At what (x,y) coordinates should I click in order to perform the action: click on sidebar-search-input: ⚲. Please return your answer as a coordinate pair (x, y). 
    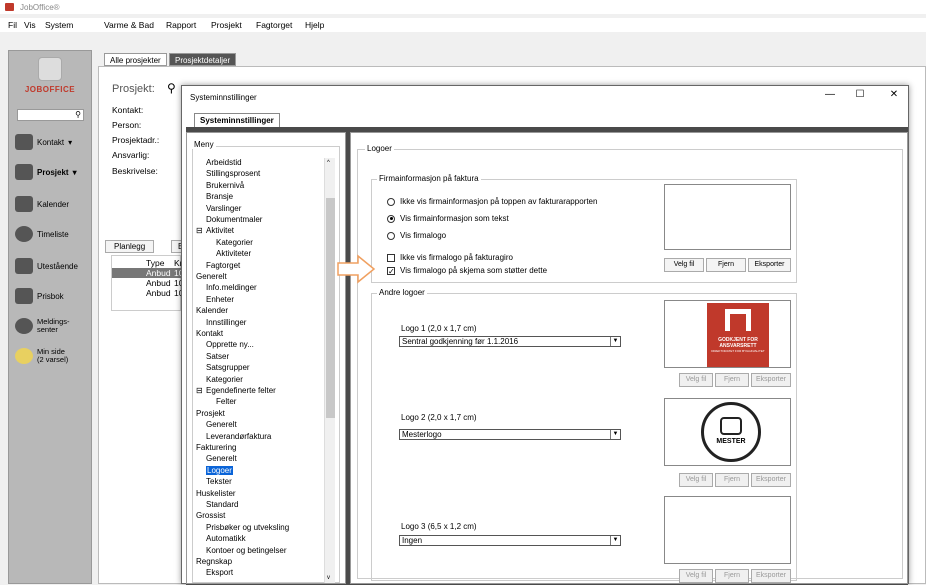
    Looking at the image, I should click on (50, 115).